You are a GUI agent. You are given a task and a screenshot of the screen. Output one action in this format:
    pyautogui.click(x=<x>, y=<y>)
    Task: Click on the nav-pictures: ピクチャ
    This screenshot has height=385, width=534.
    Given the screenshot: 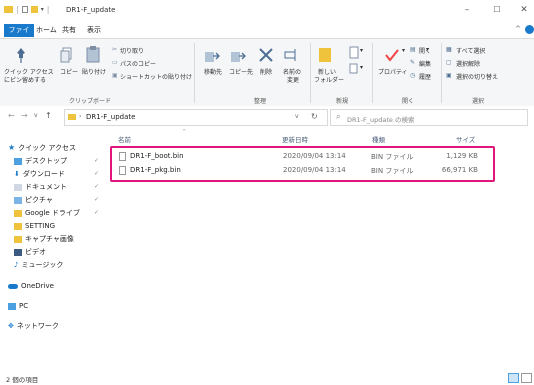 What is the action you would take?
    pyautogui.click(x=33, y=200)
    